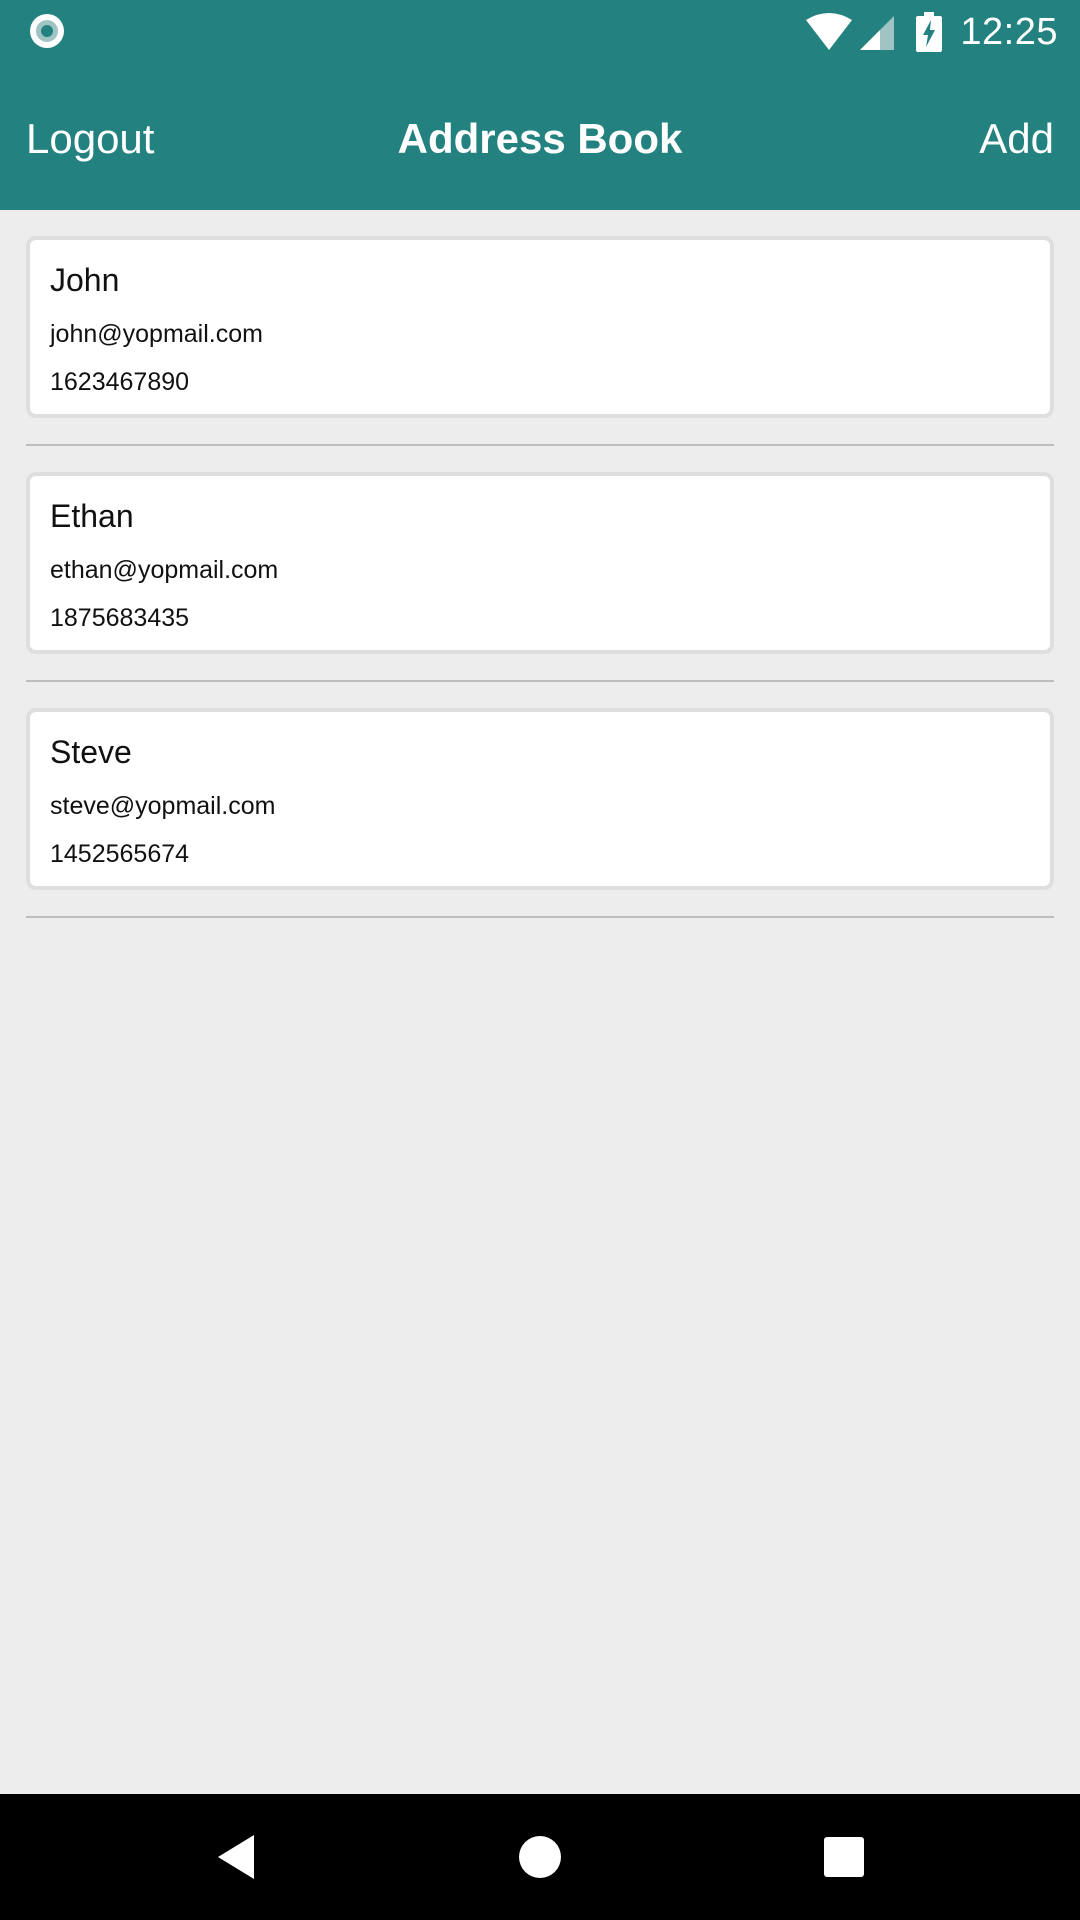  Describe the element at coordinates (120, 382) in the screenshot. I see `contact-phone: 1623467890` at that location.